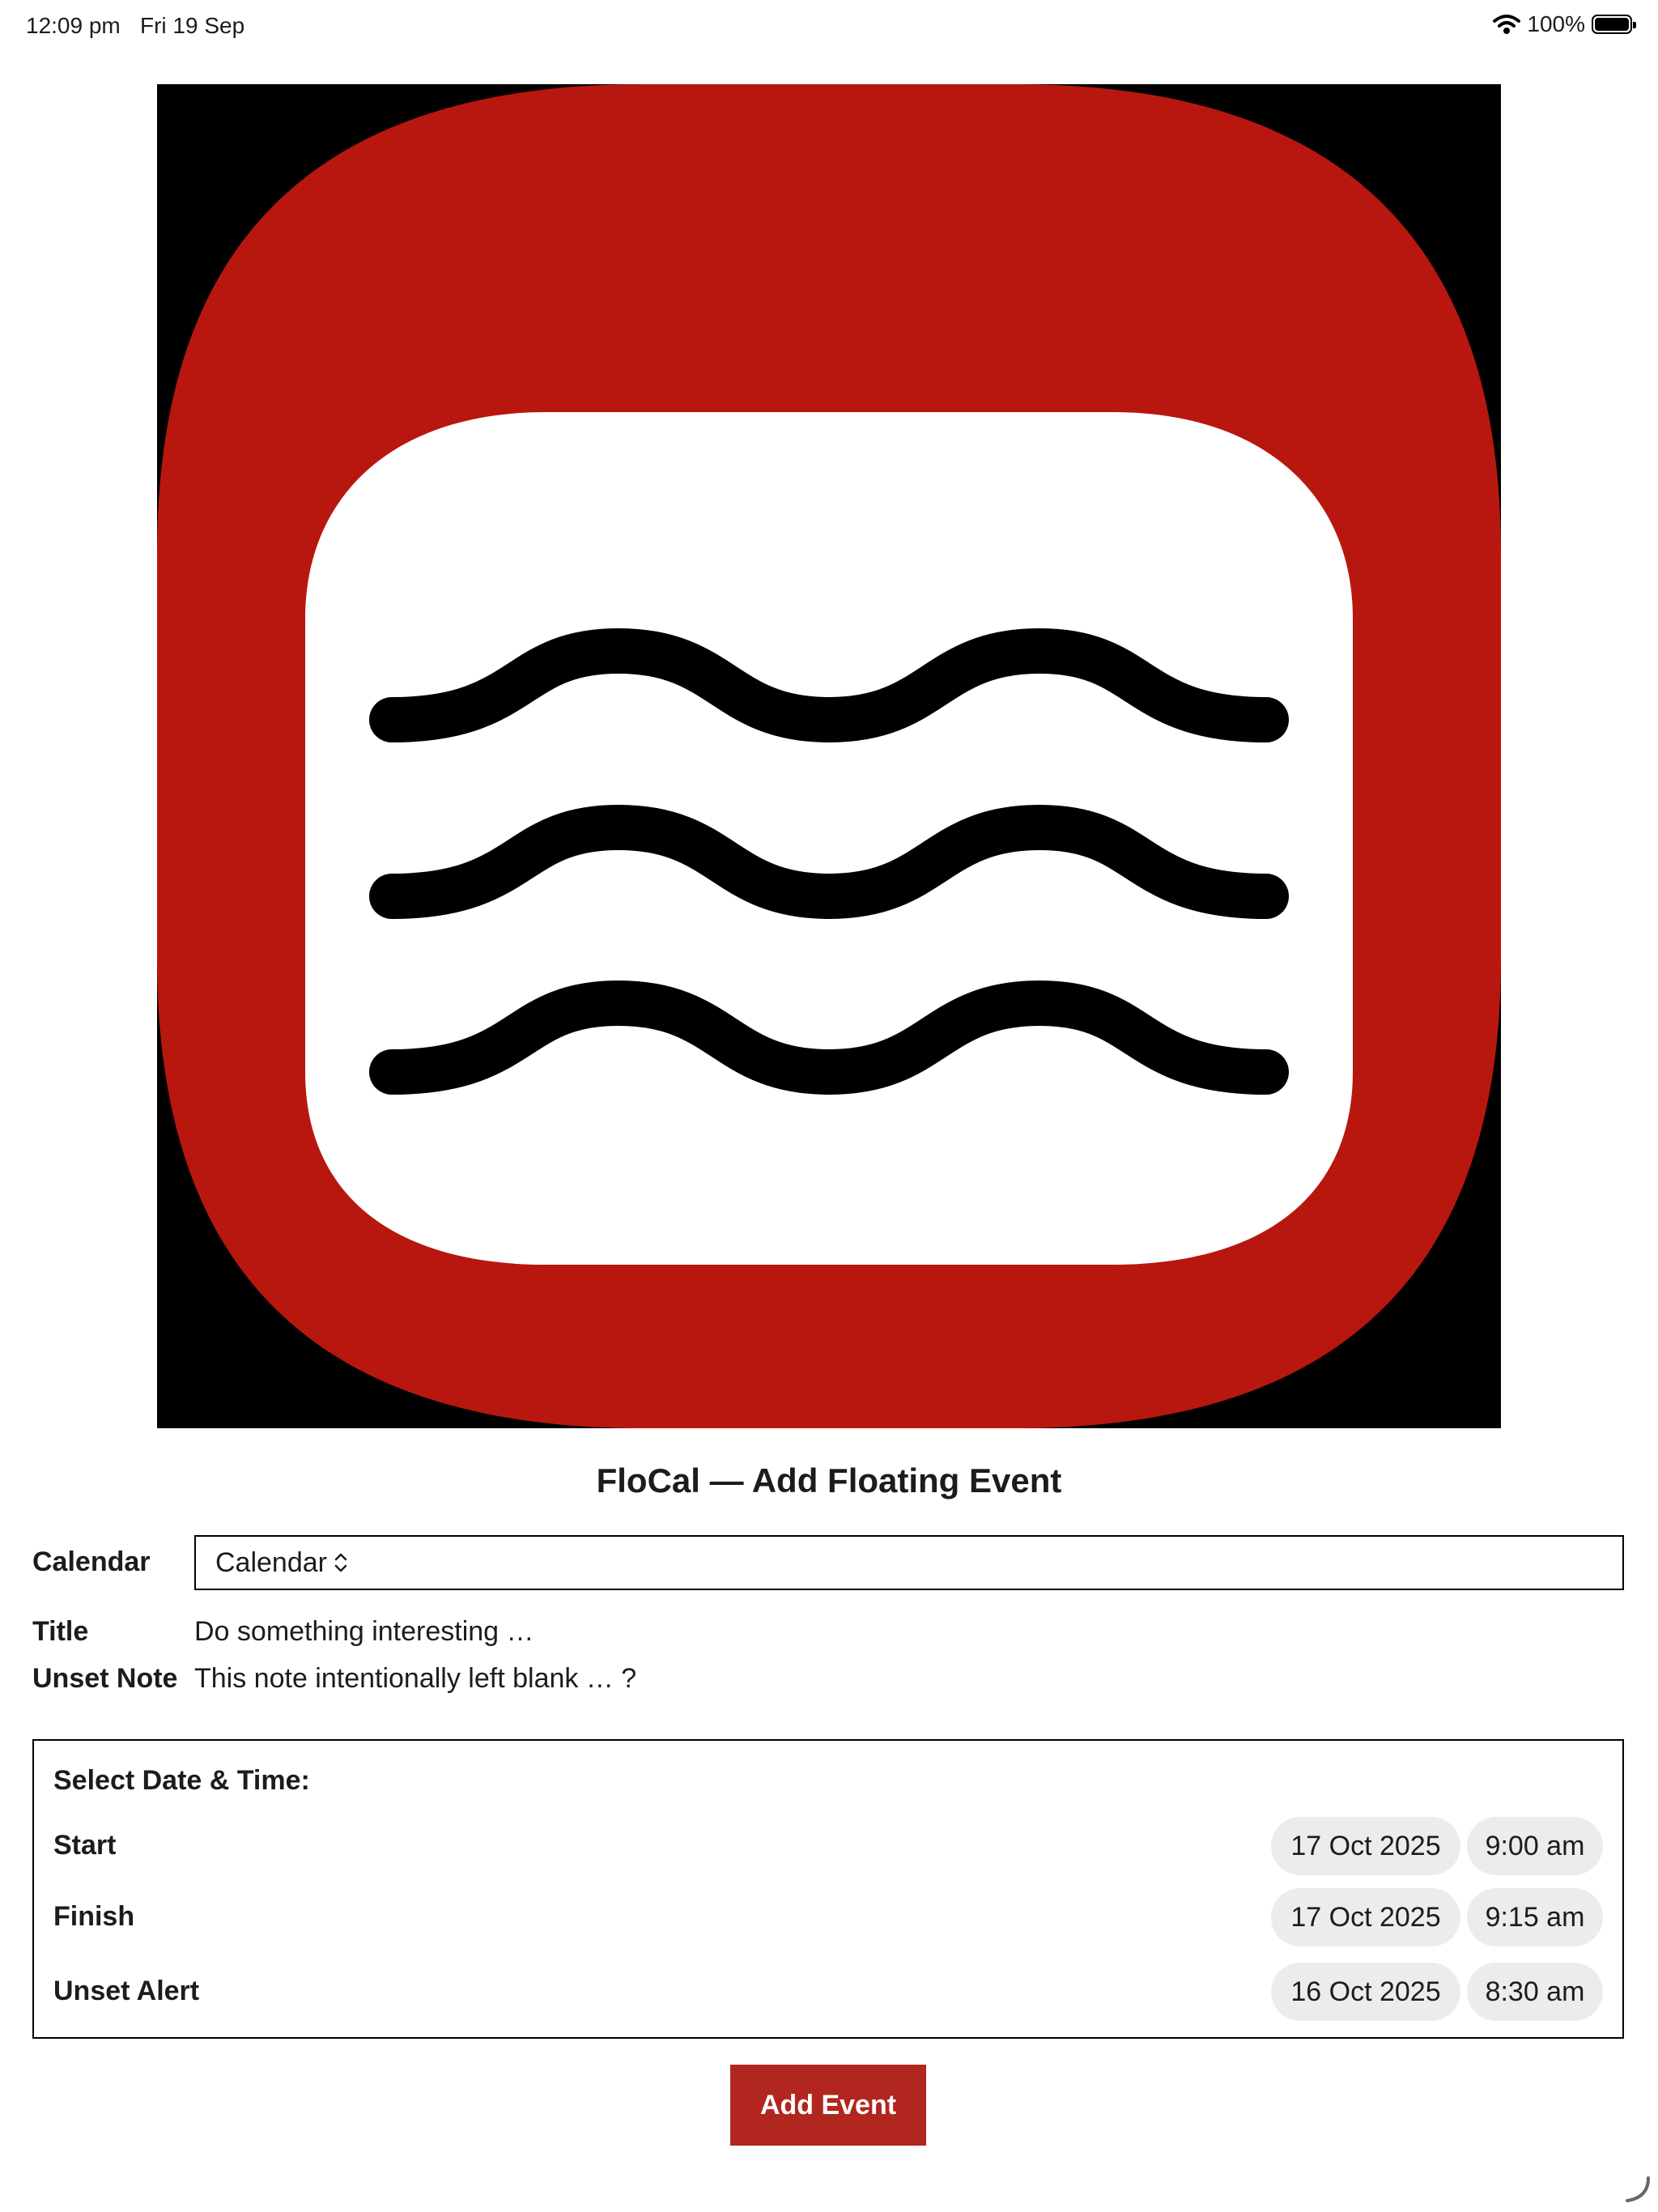 The height and width of the screenshot is (2212, 1658). Describe the element at coordinates (829, 26) in the screenshot. I see `status-bar: 12:09 pm Fri 19 Sep 100%` at that location.